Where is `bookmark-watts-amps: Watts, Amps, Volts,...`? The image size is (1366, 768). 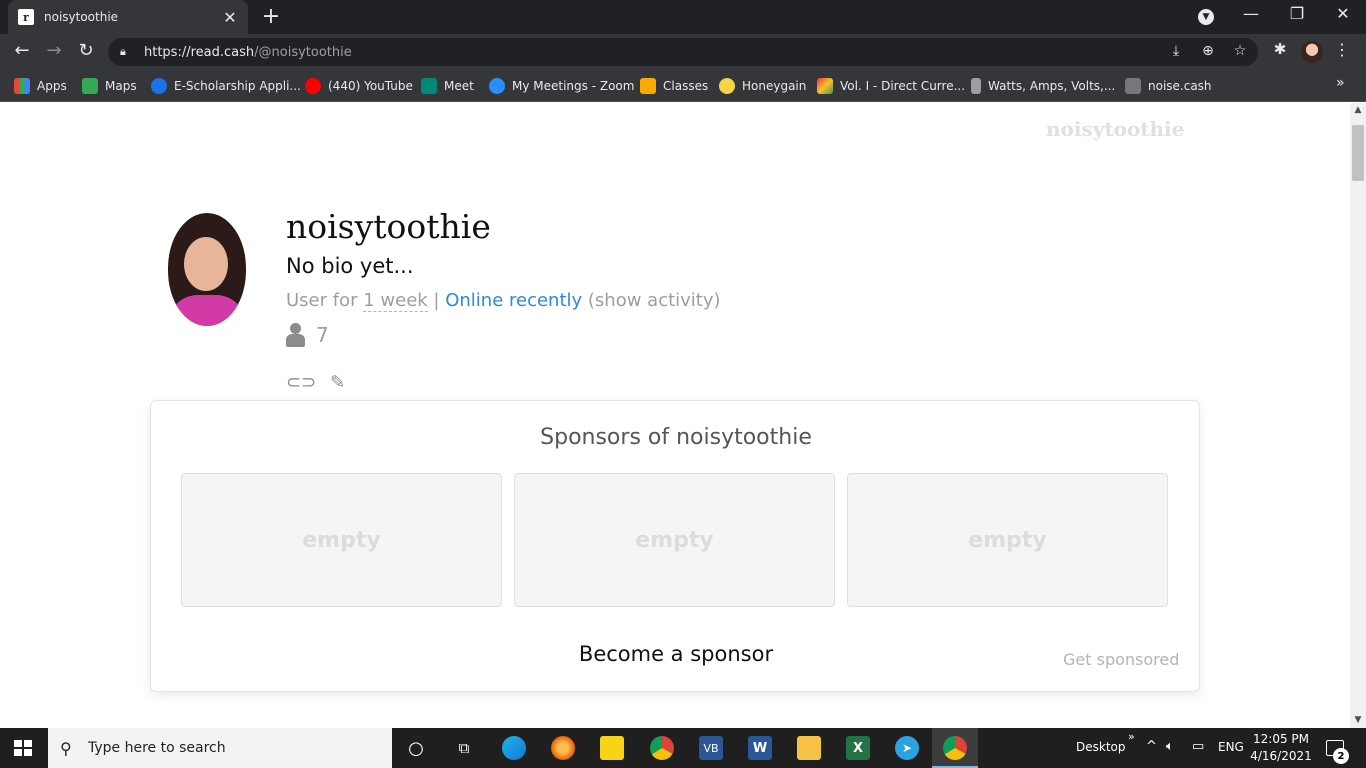
bookmark-watts-amps: Watts, Amps, Volts,... is located at coordinates (1043, 86).